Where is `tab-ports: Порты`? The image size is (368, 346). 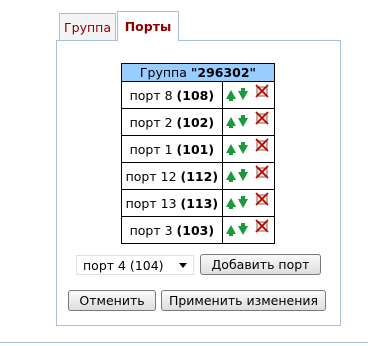 tab-ports: Порты is located at coordinates (148, 26).